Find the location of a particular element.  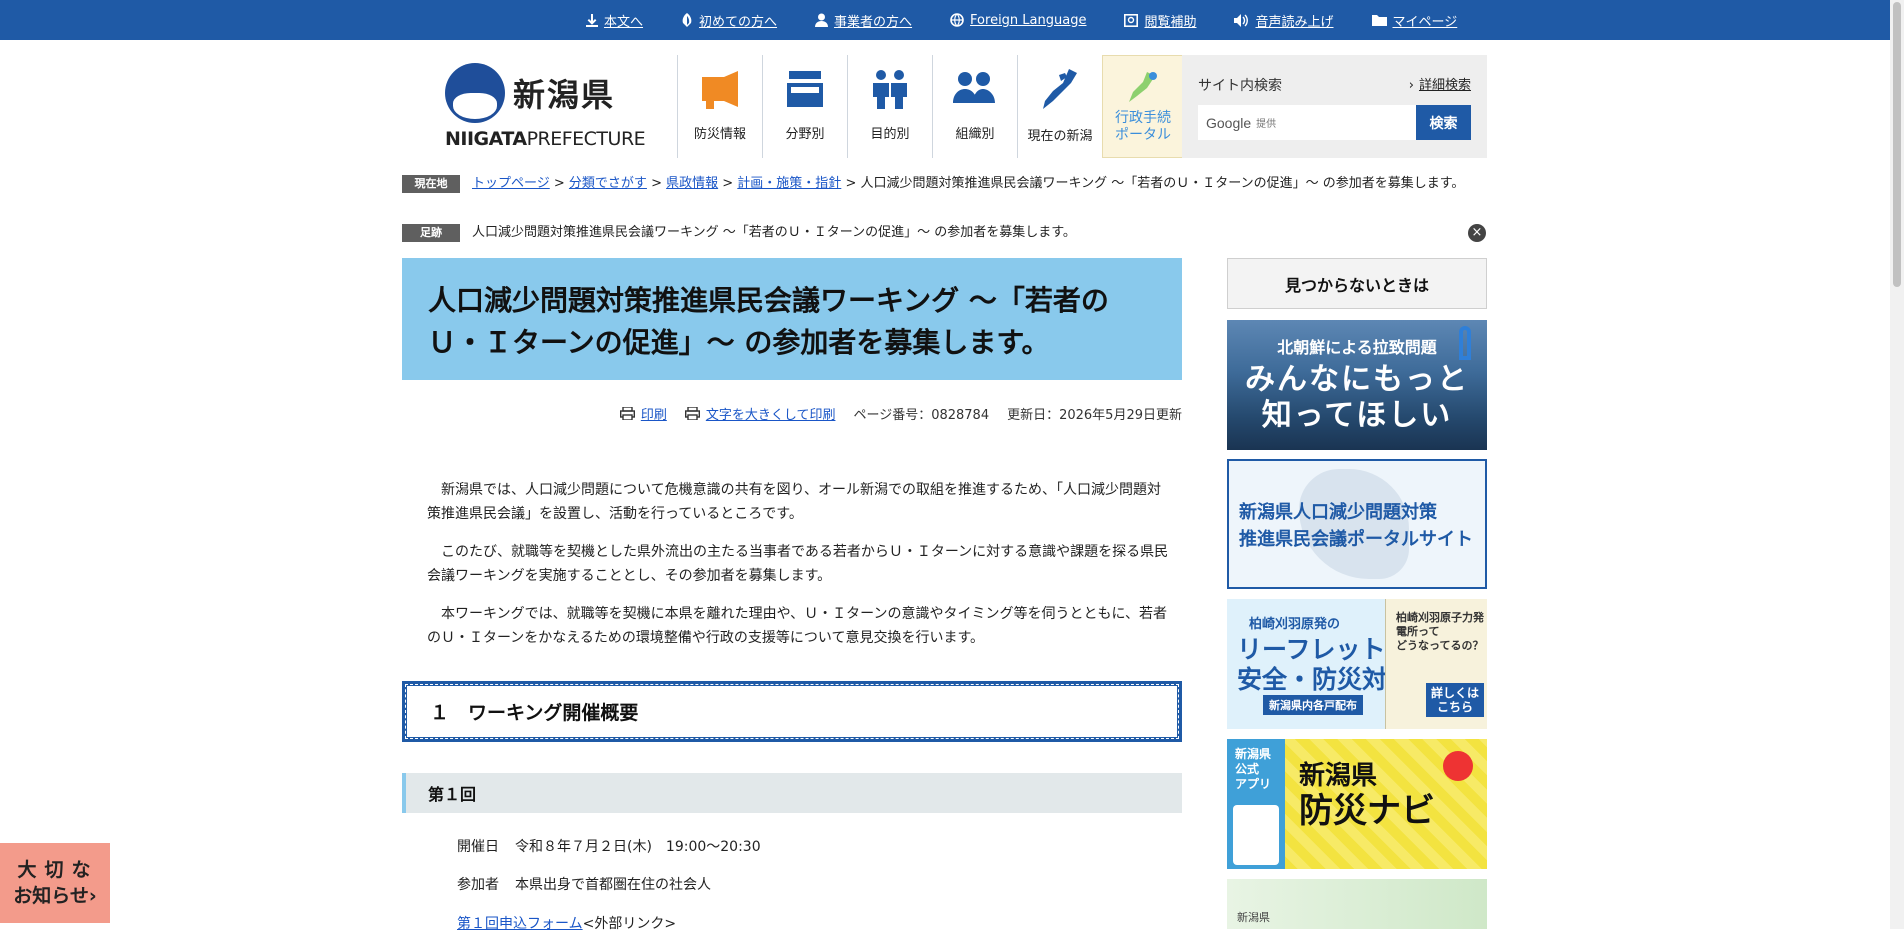

folder-icon is located at coordinates (1379, 20).